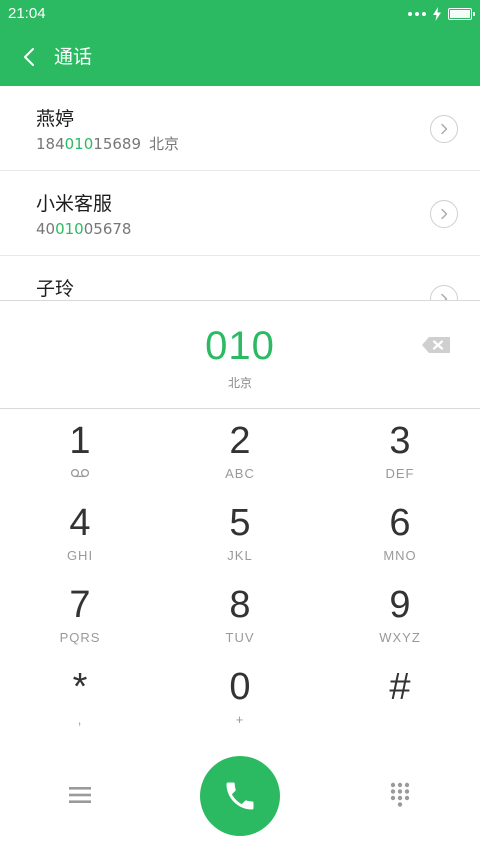 The width and height of the screenshot is (480, 853). I want to click on status-time: 21:04, so click(27, 13).